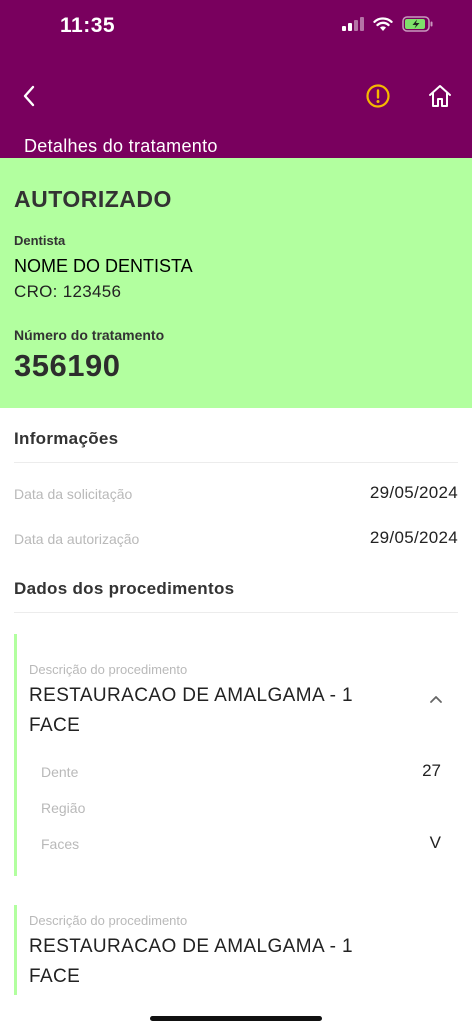  What do you see at coordinates (93, 199) in the screenshot?
I see `status-label: AUTORIZADO` at bounding box center [93, 199].